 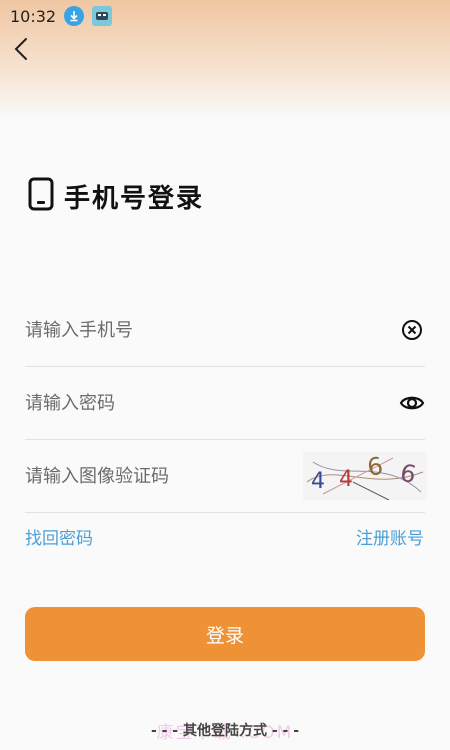 I want to click on login-button: 登录, so click(x=225, y=634).